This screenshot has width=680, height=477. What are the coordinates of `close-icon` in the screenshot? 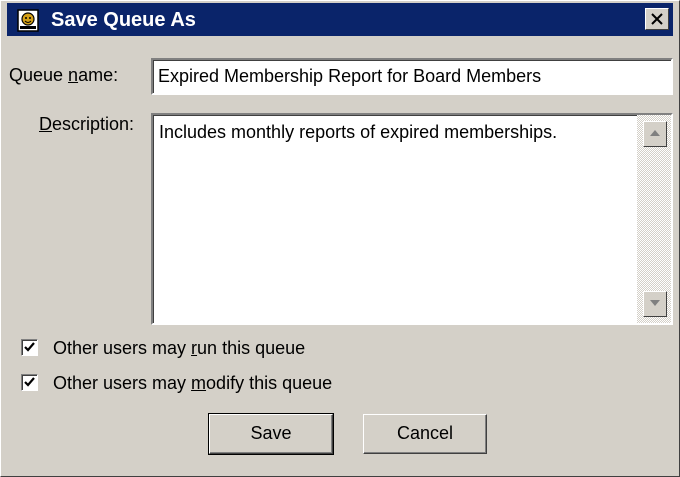 It's located at (657, 19).